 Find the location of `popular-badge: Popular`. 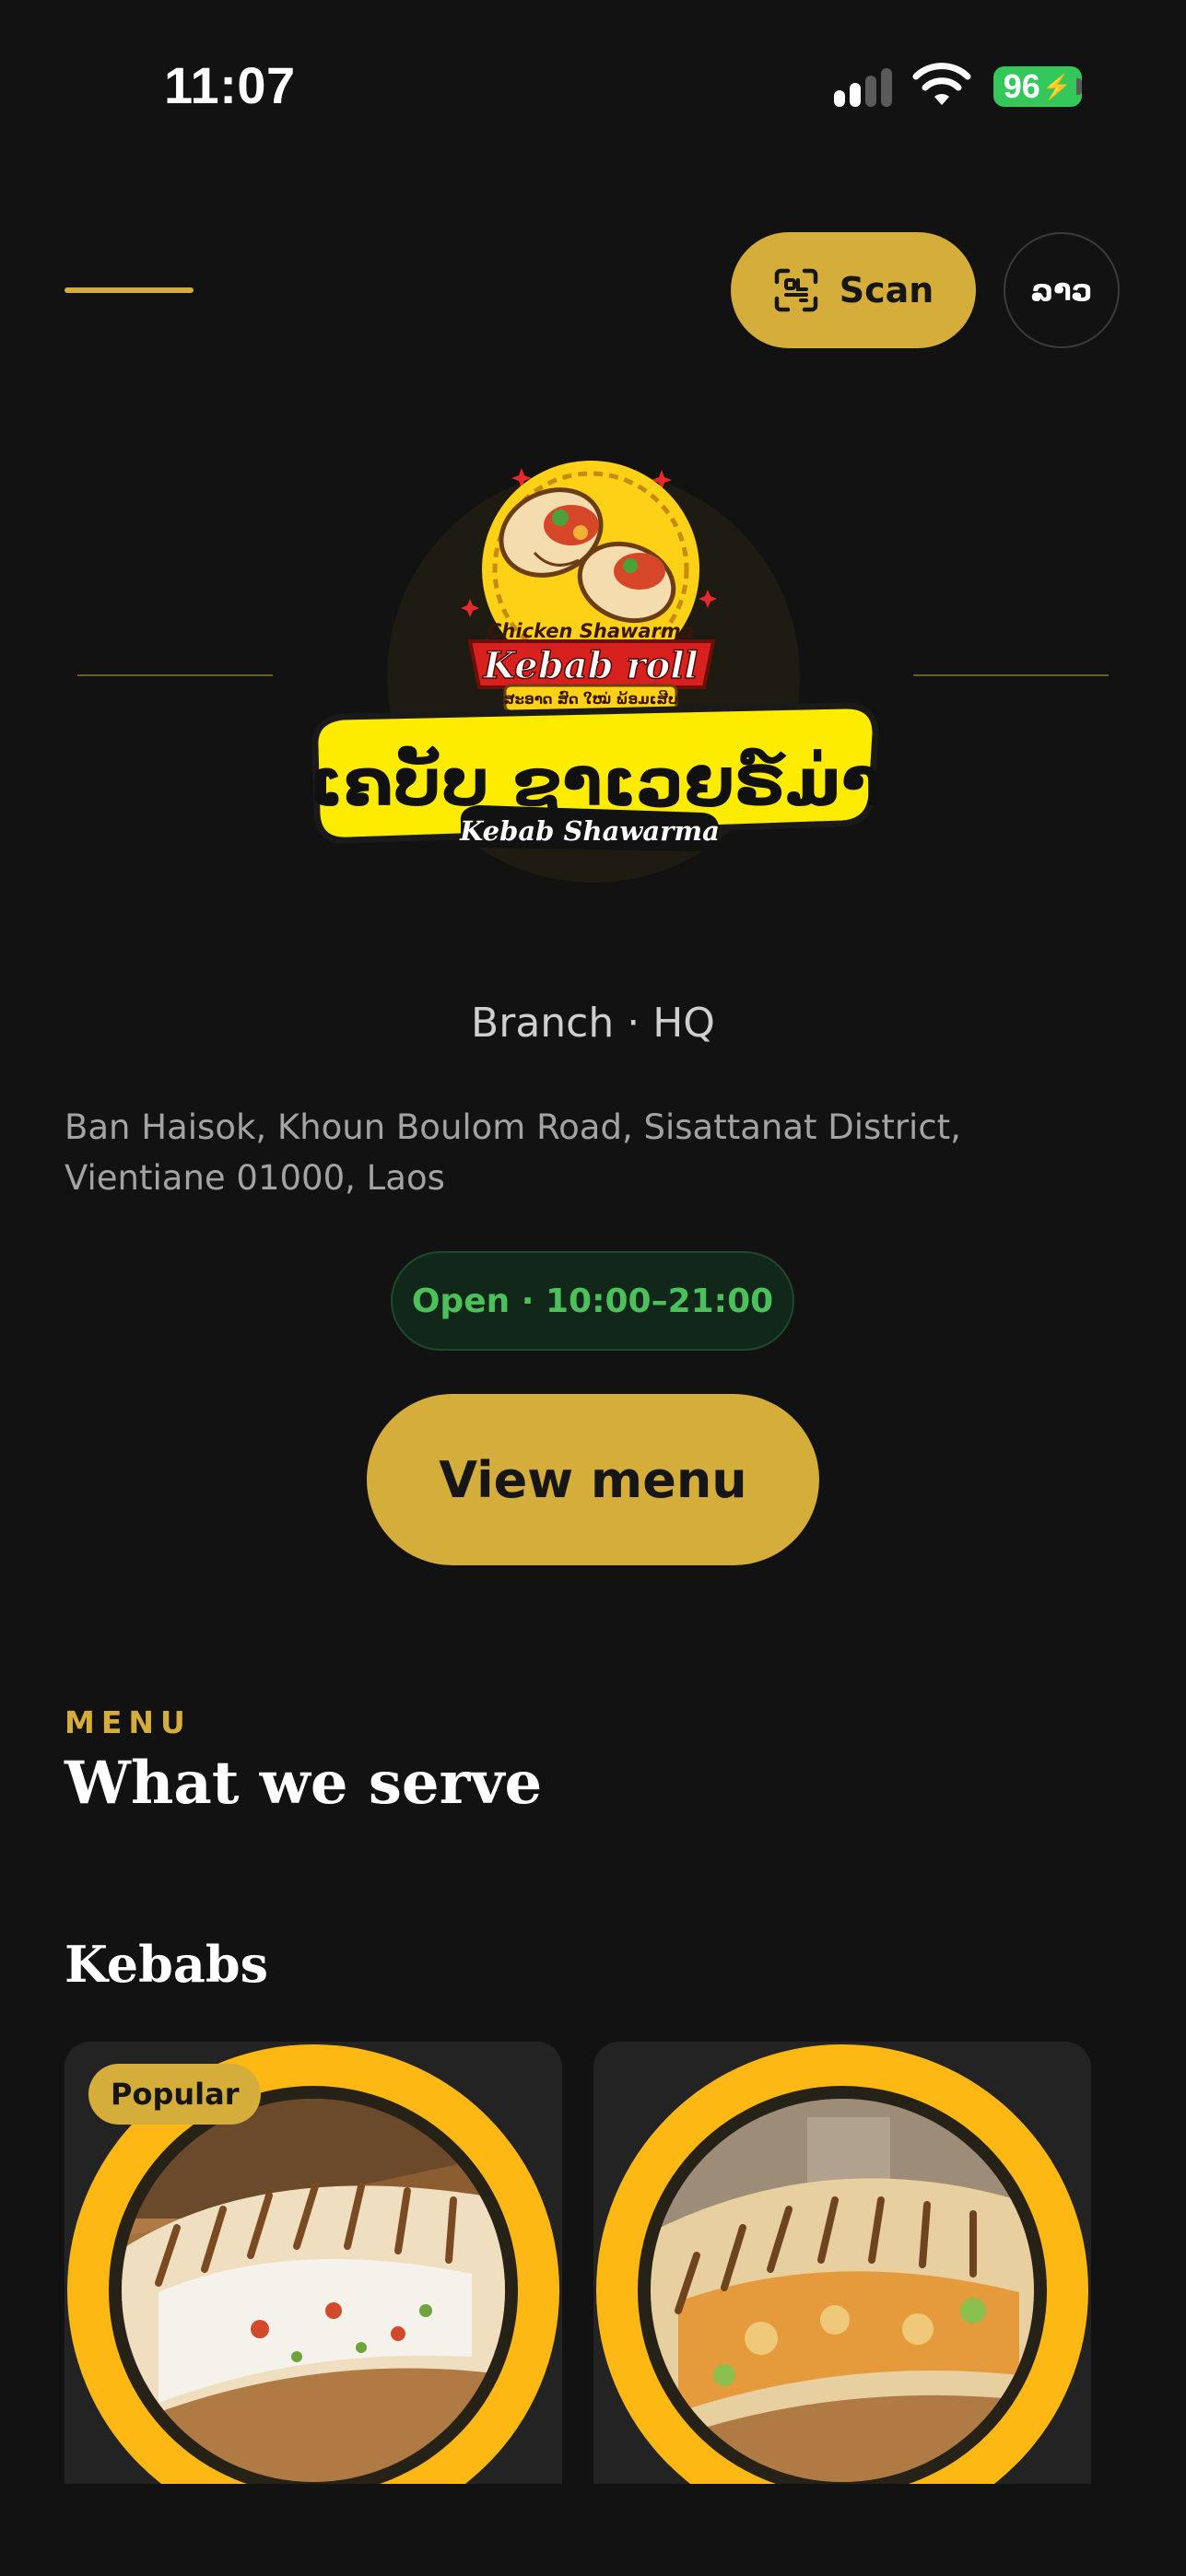

popular-badge: Popular is located at coordinates (175, 2094).